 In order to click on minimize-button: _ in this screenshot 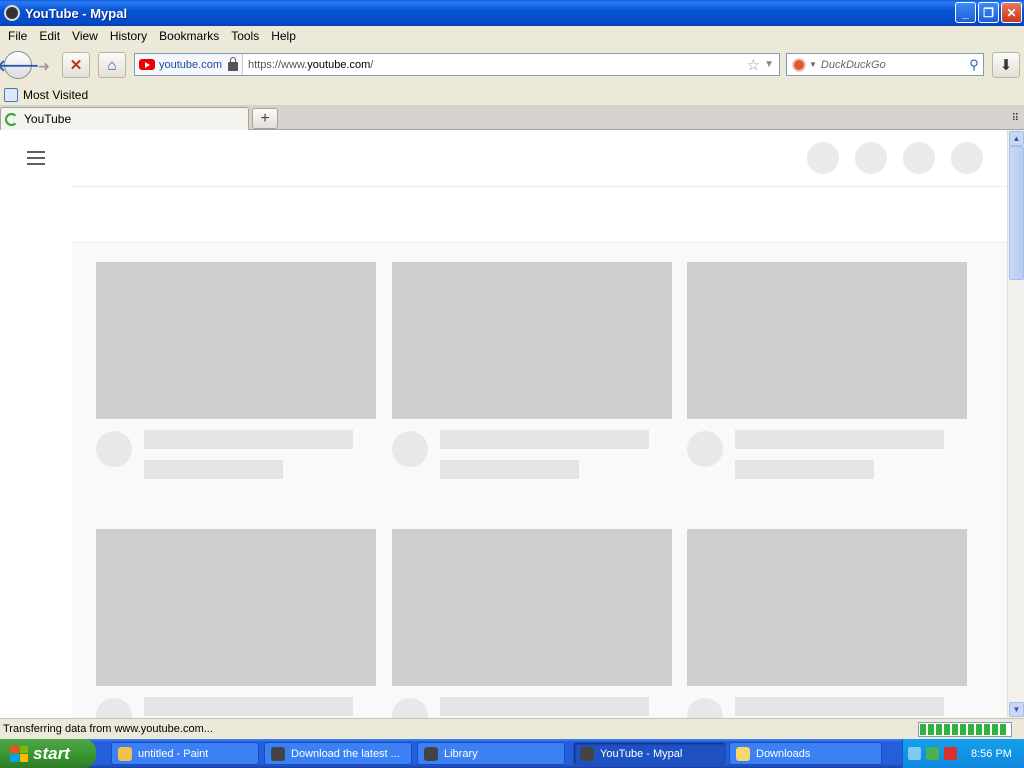, I will do `click(965, 12)`.